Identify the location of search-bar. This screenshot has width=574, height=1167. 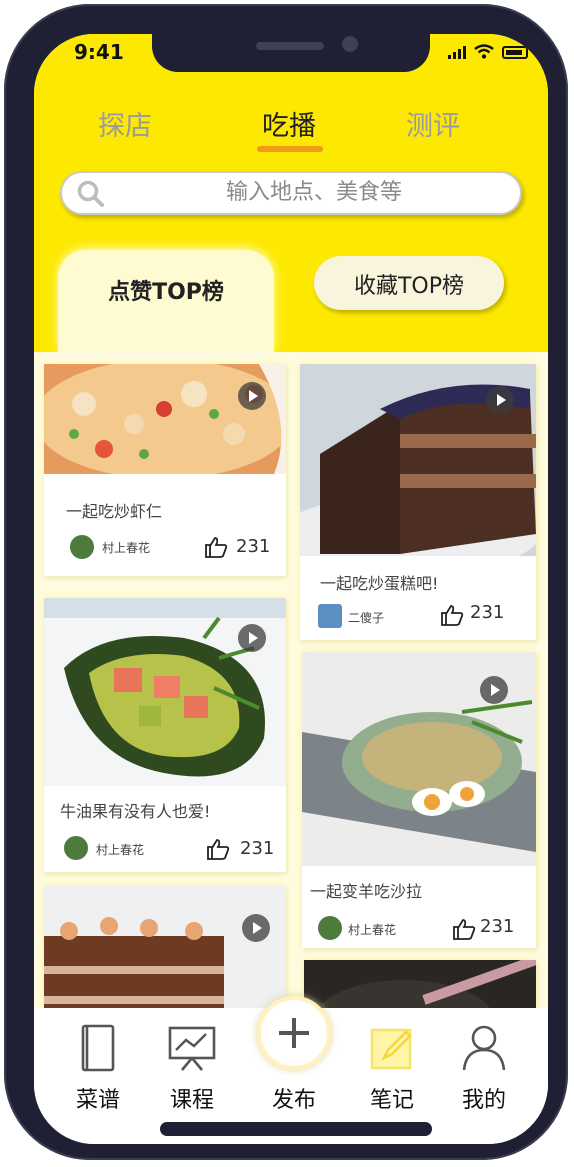
(291, 193).